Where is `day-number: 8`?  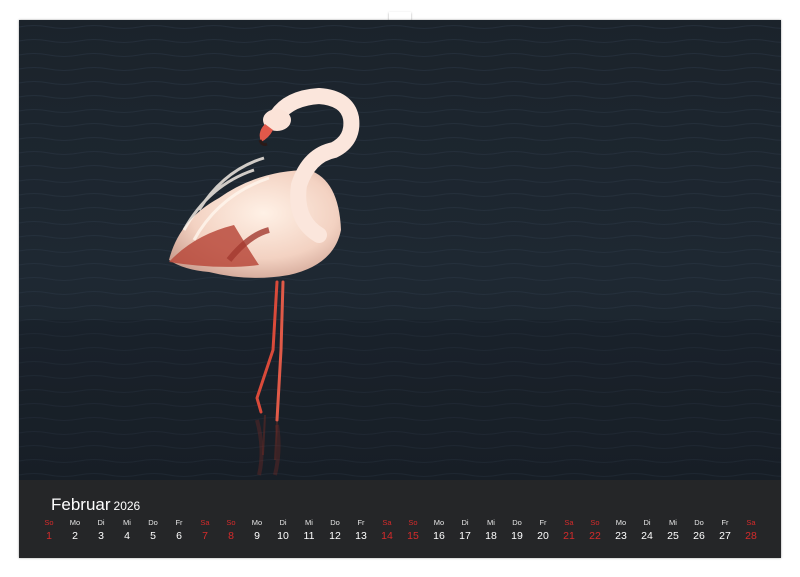 day-number: 8 is located at coordinates (231, 536).